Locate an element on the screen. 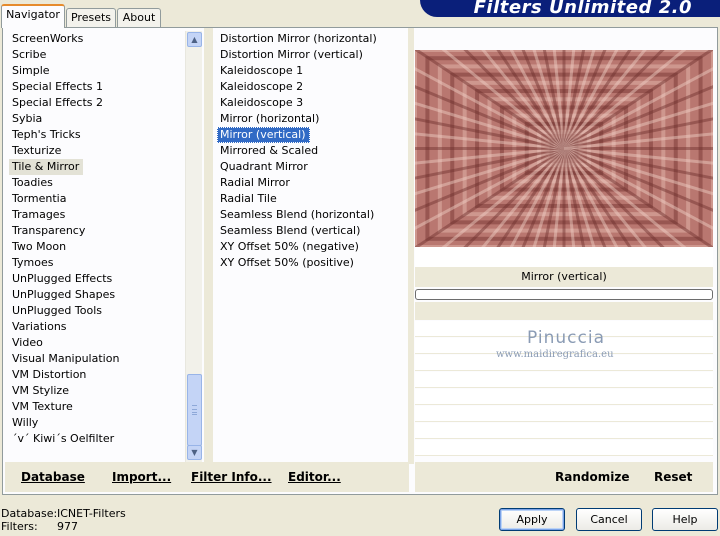 The width and height of the screenshot is (720, 536). category-item-label: Texturize is located at coordinates (37, 150).